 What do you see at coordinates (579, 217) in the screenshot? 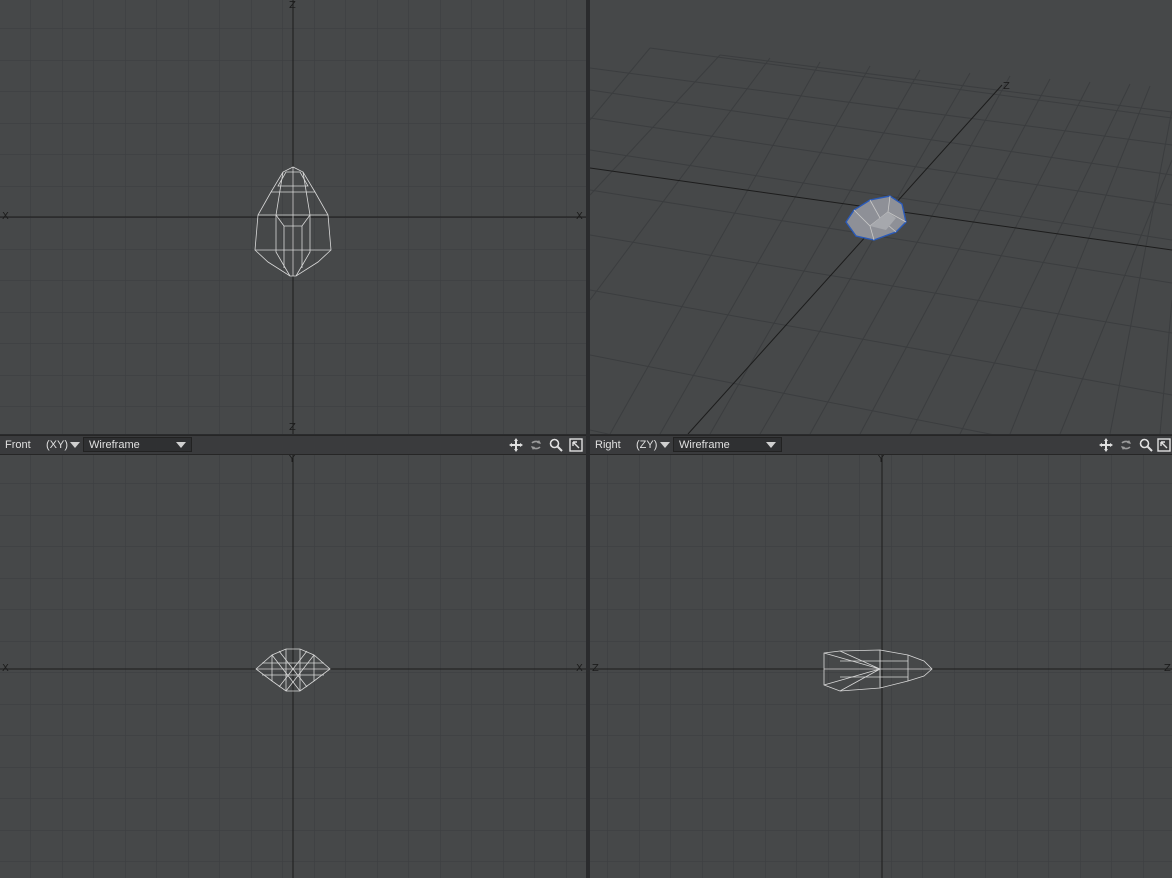
I see `top-axis-label-right: X` at bounding box center [579, 217].